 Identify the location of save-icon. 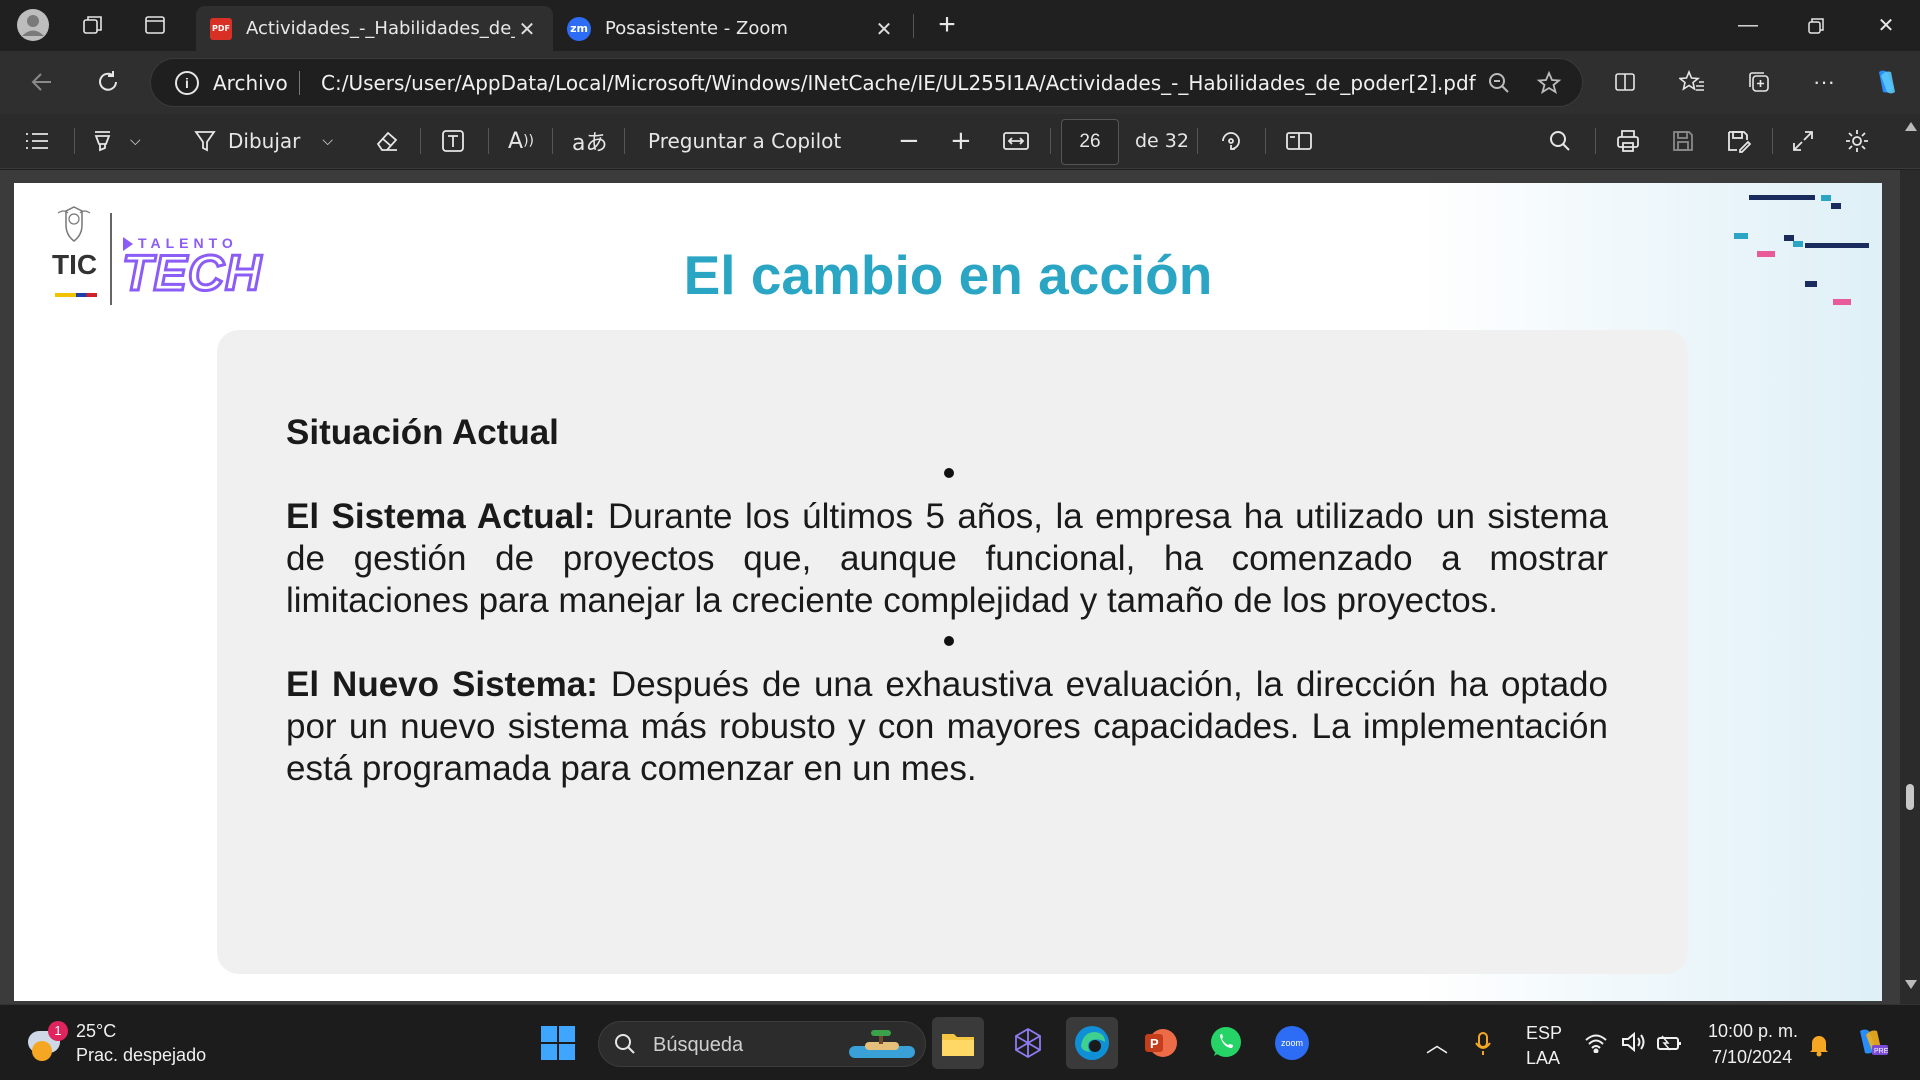
(1683, 141).